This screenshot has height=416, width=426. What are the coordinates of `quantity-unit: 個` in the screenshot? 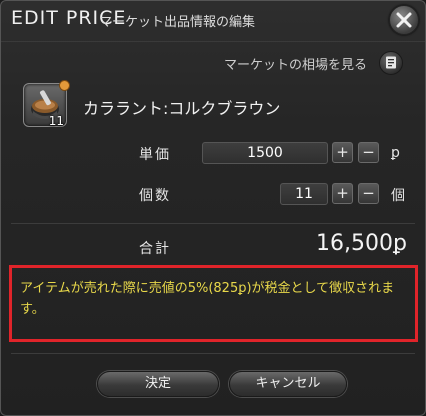 It's located at (398, 196).